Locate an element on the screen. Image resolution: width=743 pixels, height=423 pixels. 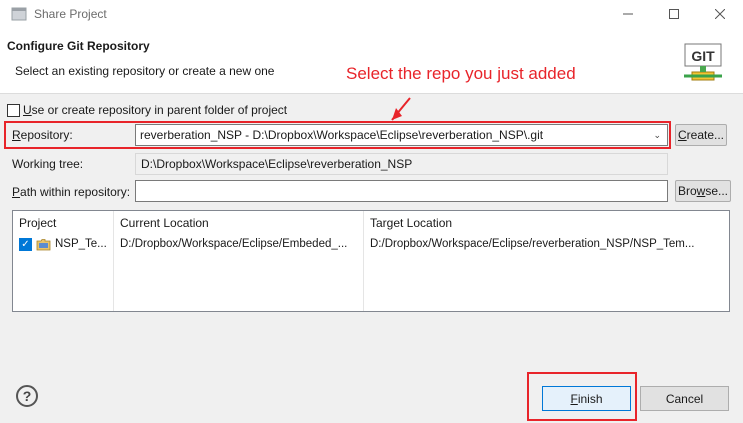
working-tree-label: Working tree: is located at coordinates (48, 164).